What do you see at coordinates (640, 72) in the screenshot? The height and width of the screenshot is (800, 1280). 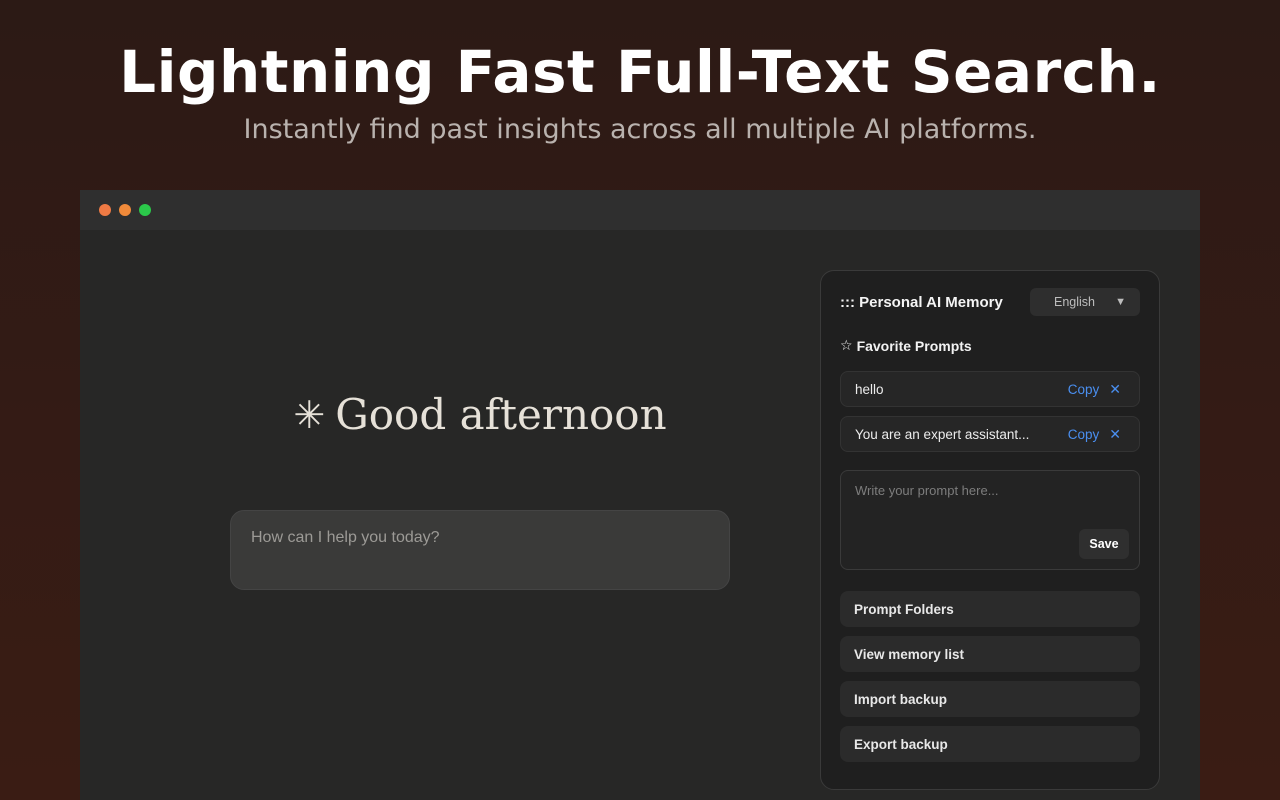 I see `hero-title: Lightning Fast Full-Text Search.` at bounding box center [640, 72].